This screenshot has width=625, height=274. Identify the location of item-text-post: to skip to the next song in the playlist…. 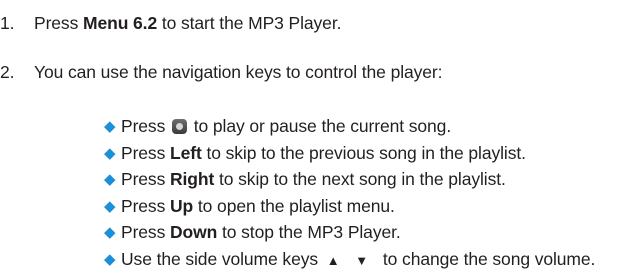
(360, 179).